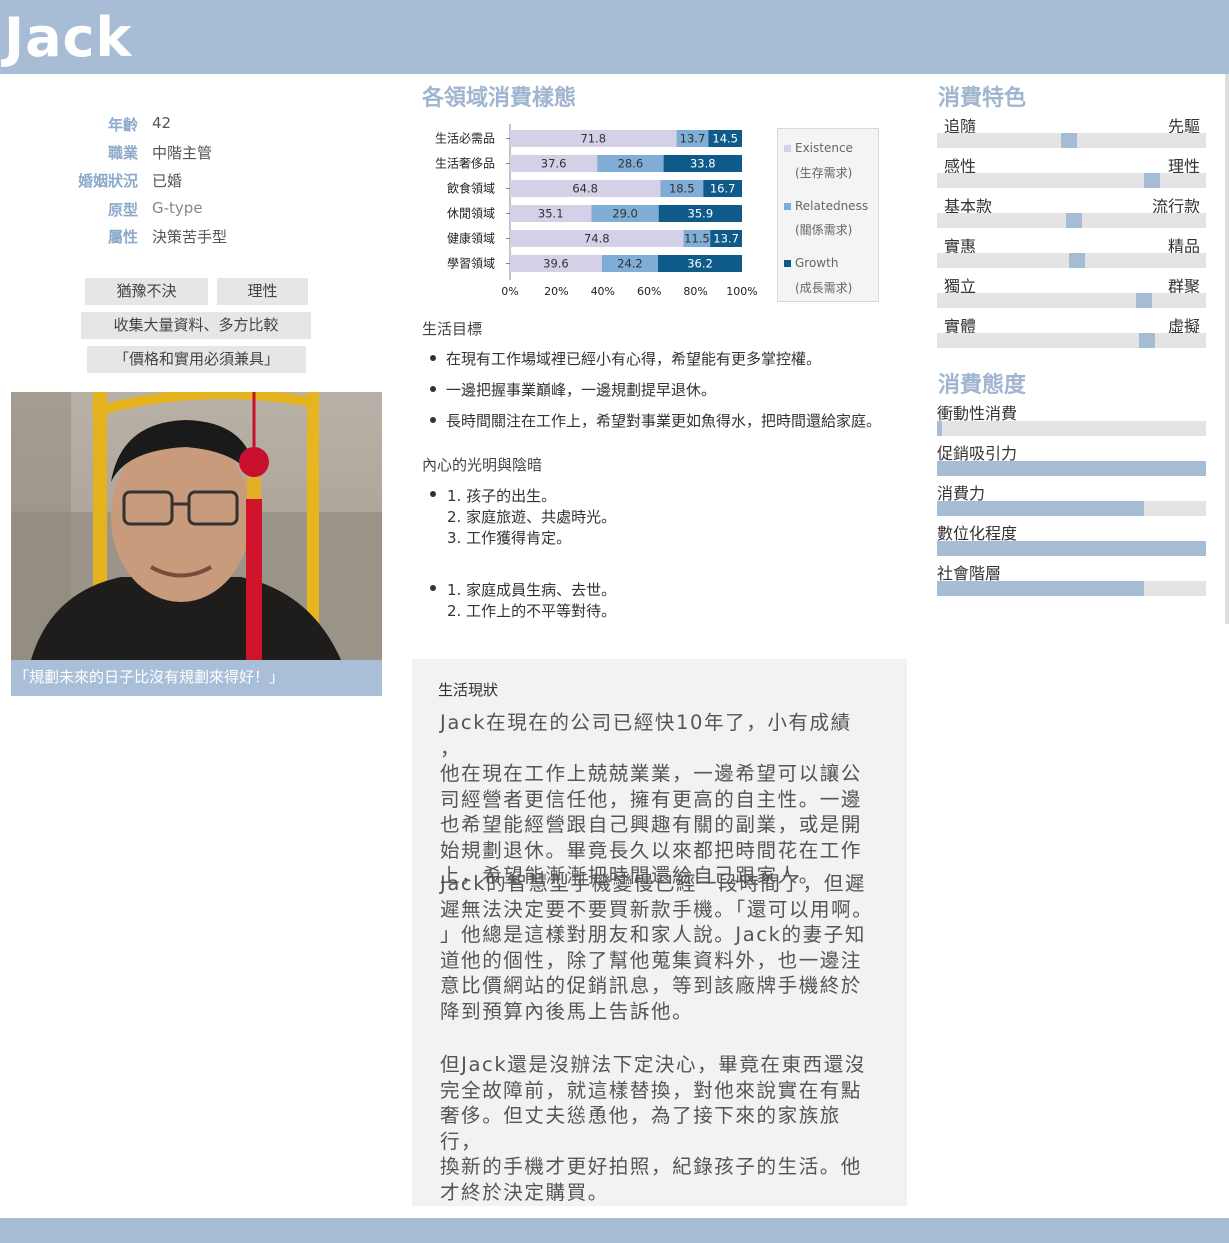 Image resolution: width=1229 pixels, height=1243 pixels. I want to click on attitude-title: 消費態度, so click(982, 385).